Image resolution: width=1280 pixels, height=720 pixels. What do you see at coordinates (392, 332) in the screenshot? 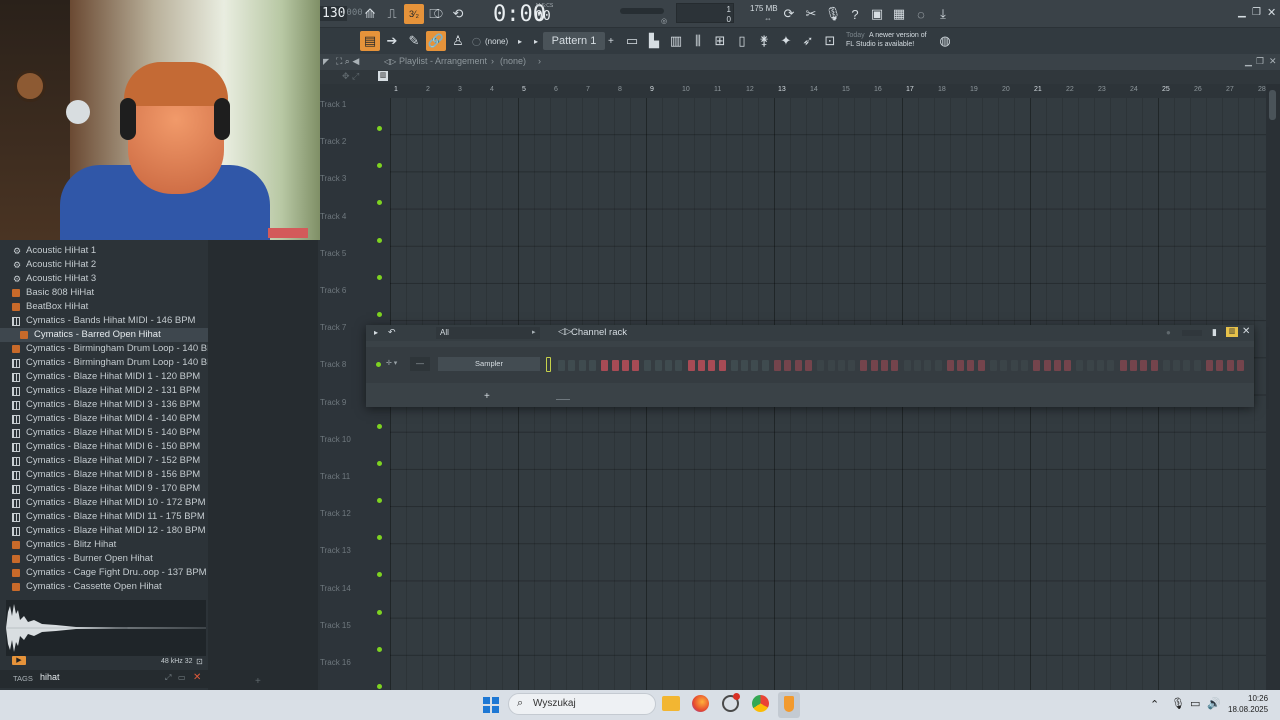
I see `rack-swing-icon: ↶` at bounding box center [392, 332].